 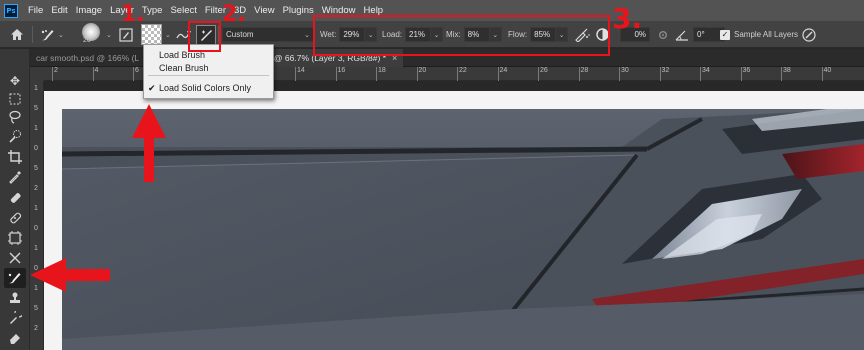 I want to click on menu-edit: Edit, so click(x=59, y=10).